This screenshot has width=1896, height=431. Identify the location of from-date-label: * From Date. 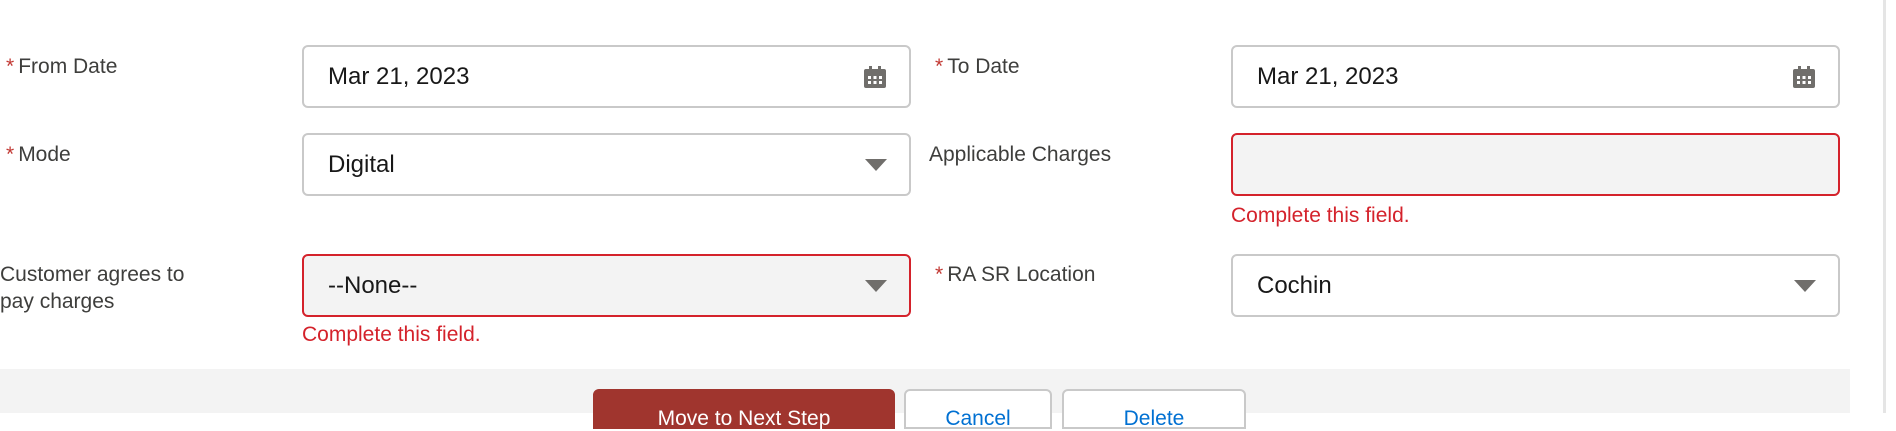
(61, 66).